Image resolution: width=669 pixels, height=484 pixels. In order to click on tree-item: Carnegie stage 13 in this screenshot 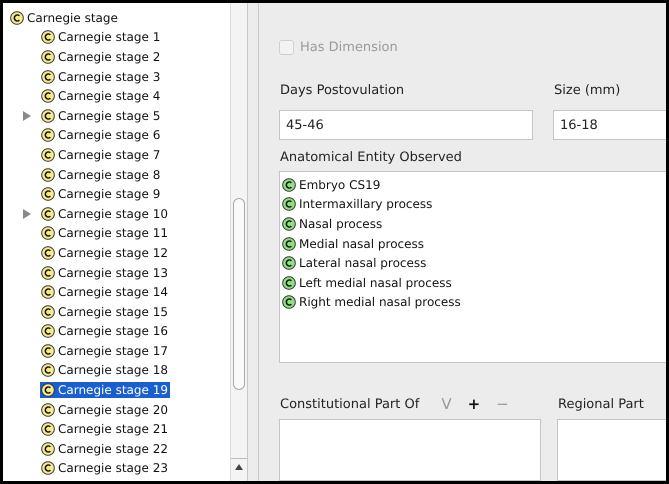, I will do `click(105, 272)`.